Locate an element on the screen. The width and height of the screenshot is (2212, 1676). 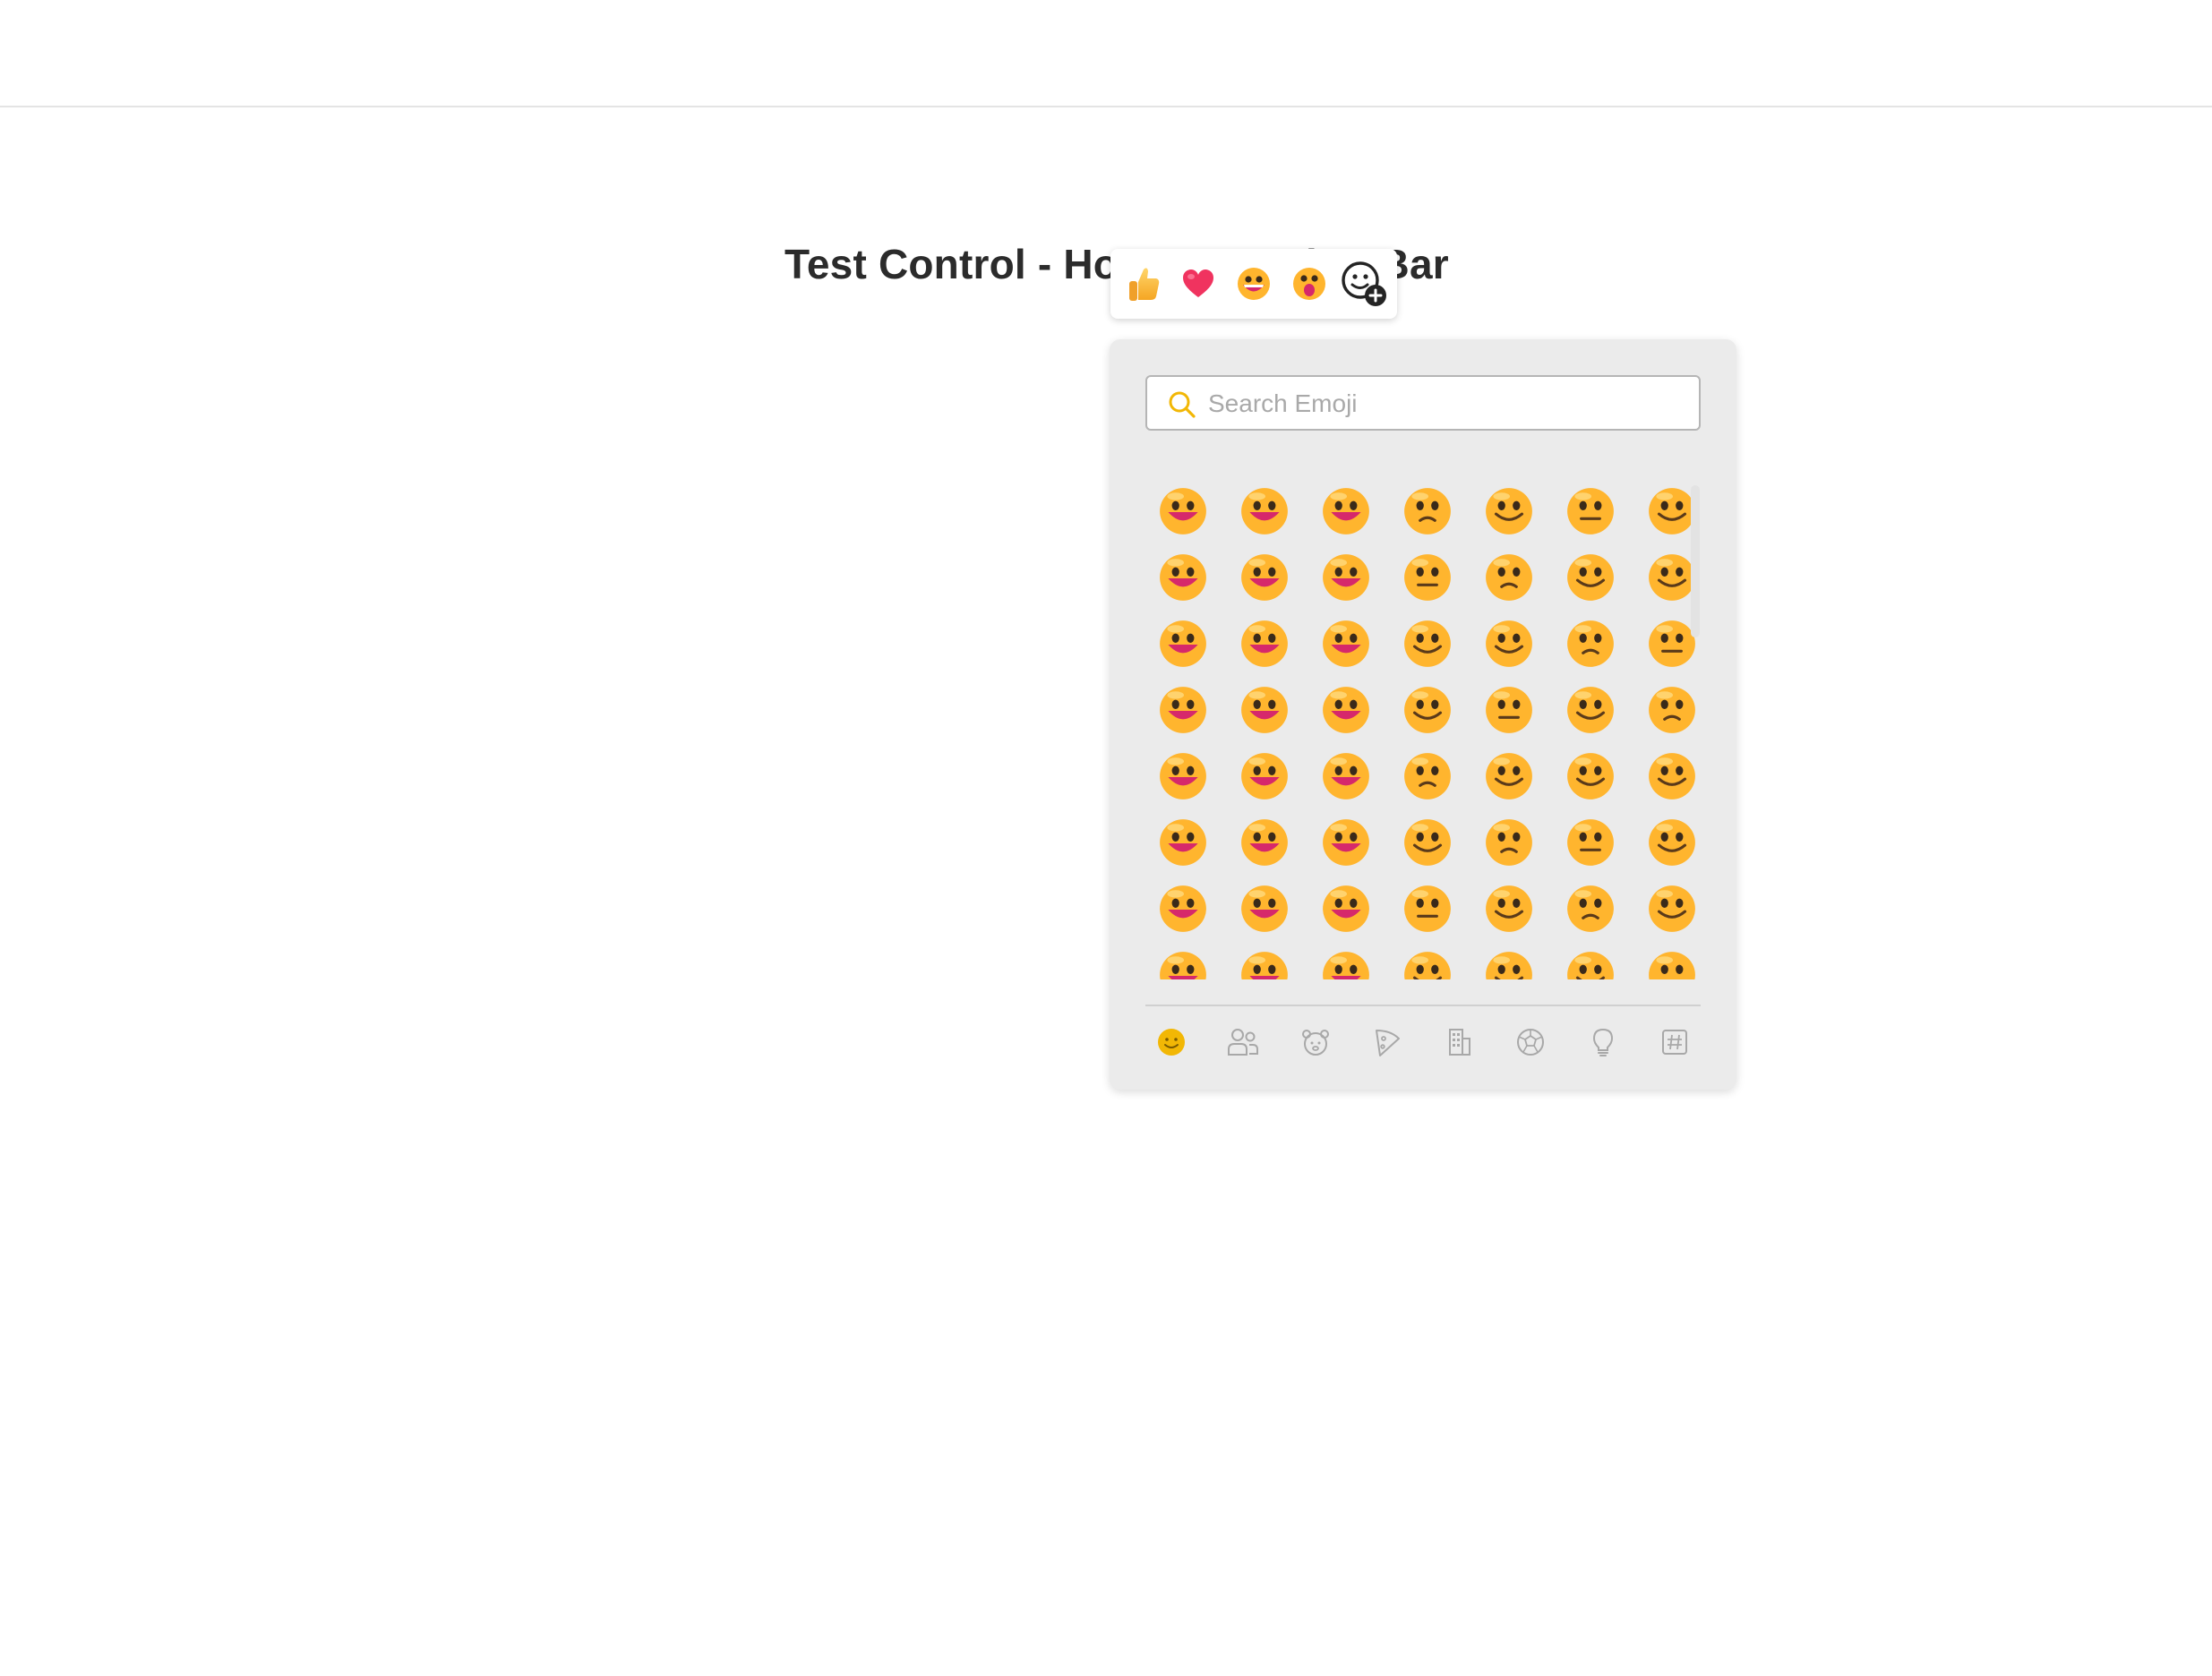
emoji-grid-viewport is located at coordinates (1428, 729).